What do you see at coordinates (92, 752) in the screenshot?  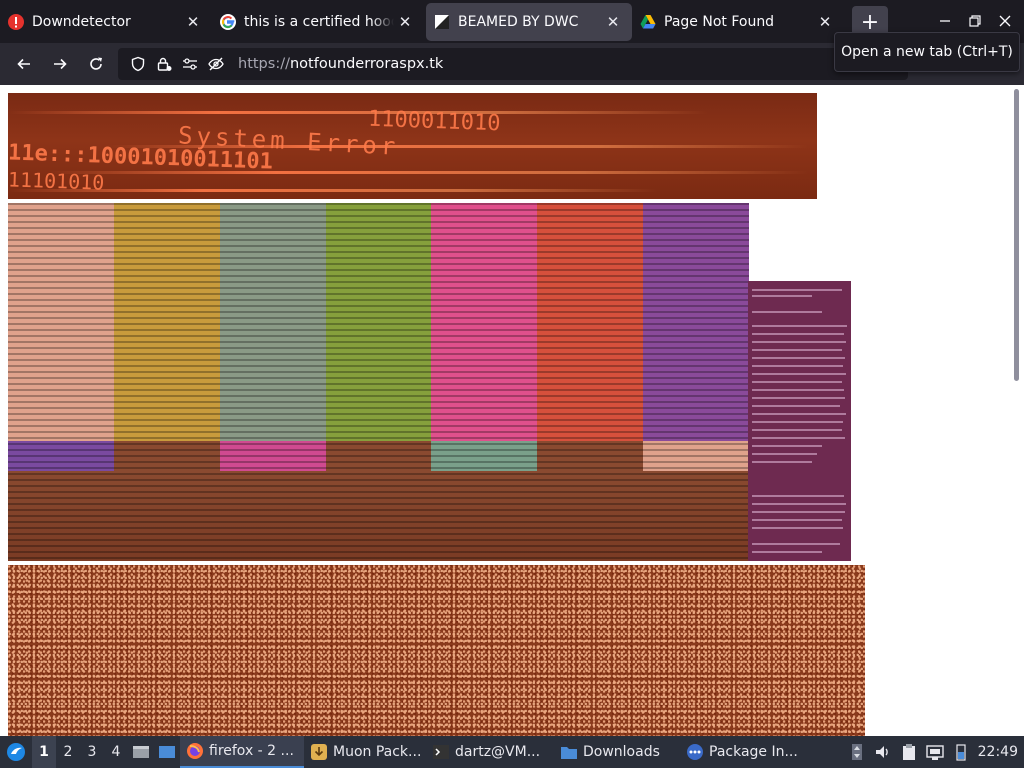 I see `workspace-3: 3` at bounding box center [92, 752].